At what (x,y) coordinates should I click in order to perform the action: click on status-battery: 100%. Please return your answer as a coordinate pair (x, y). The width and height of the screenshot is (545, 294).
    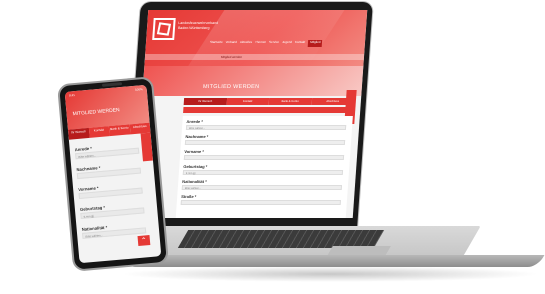
    Looking at the image, I should click on (138, 89).